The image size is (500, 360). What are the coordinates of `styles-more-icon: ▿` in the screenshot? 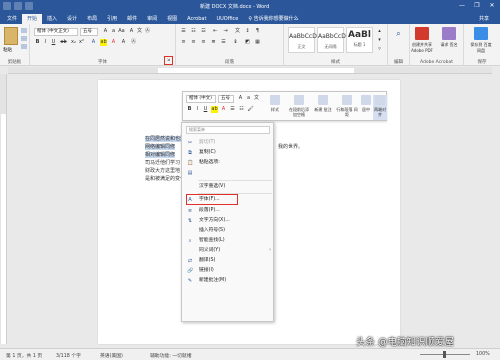 It's located at (379, 49).